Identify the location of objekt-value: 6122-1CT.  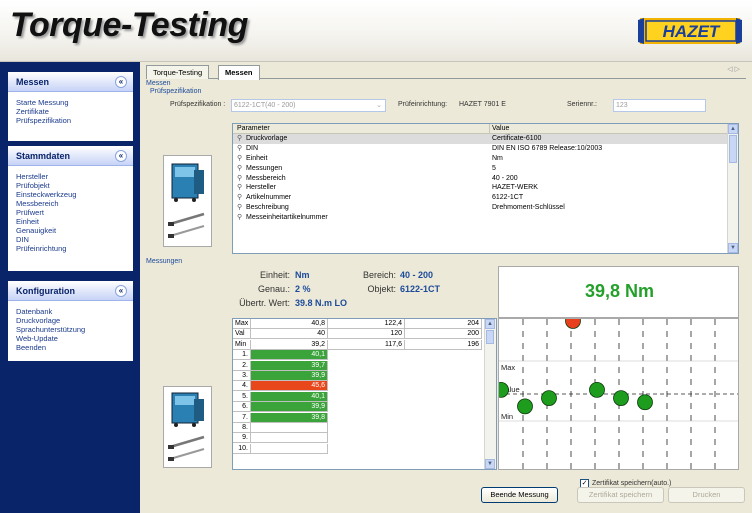
(420, 289).